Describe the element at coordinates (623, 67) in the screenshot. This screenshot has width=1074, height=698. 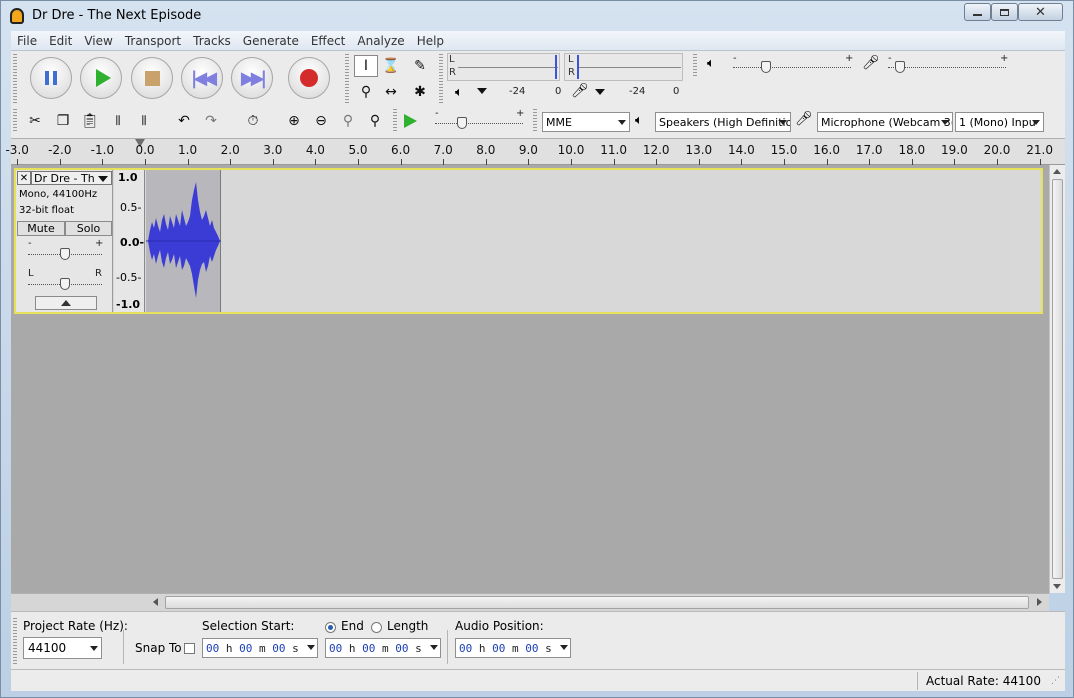
I see `record-meter: L R` at that location.